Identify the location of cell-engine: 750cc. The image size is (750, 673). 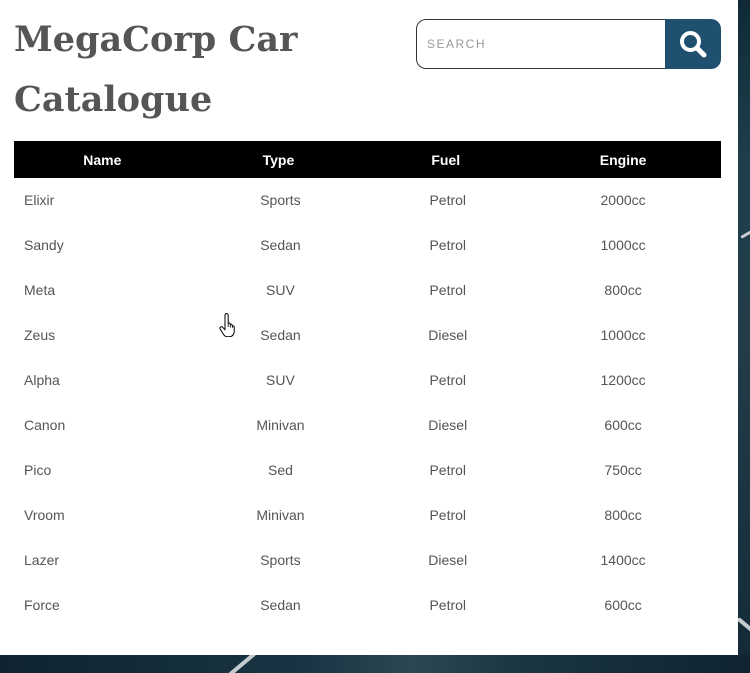
(623, 469).